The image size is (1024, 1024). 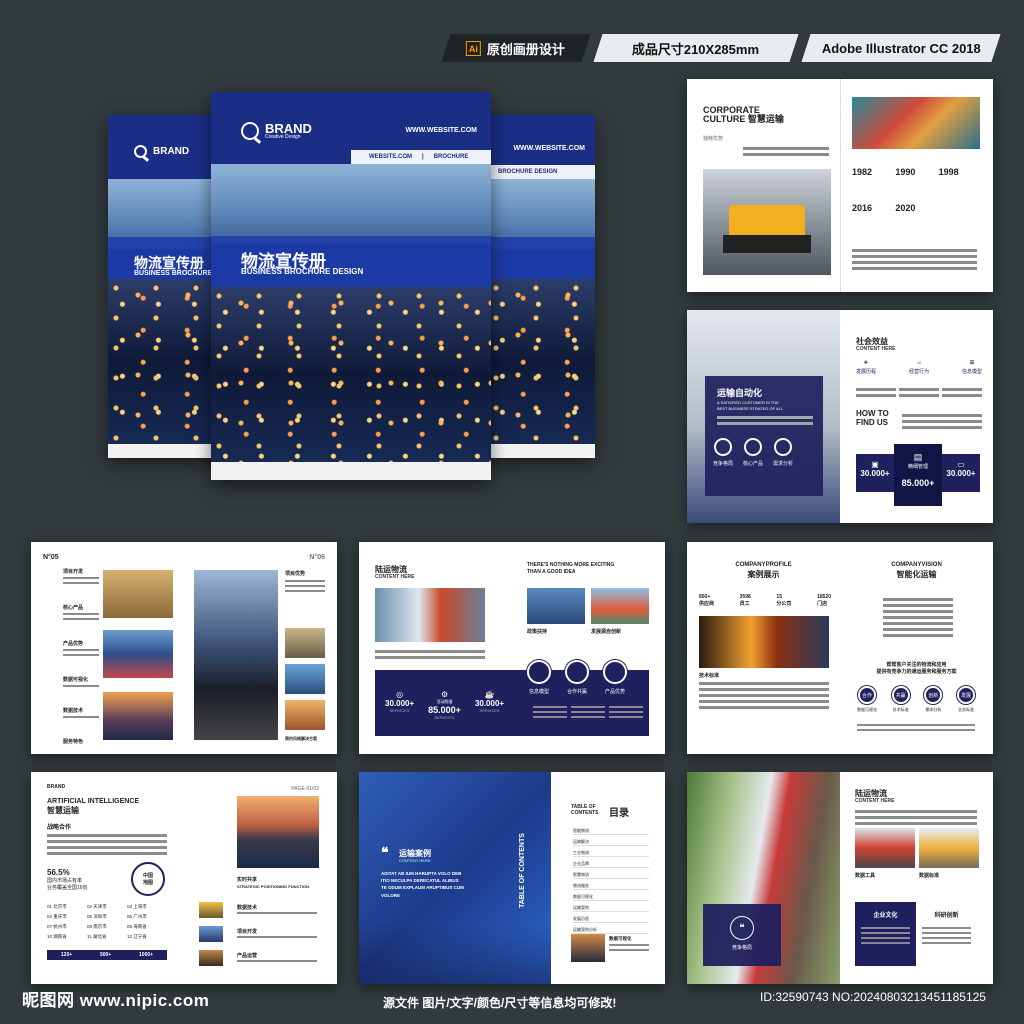 I want to click on train-worker-photo, so click(x=949, y=848).